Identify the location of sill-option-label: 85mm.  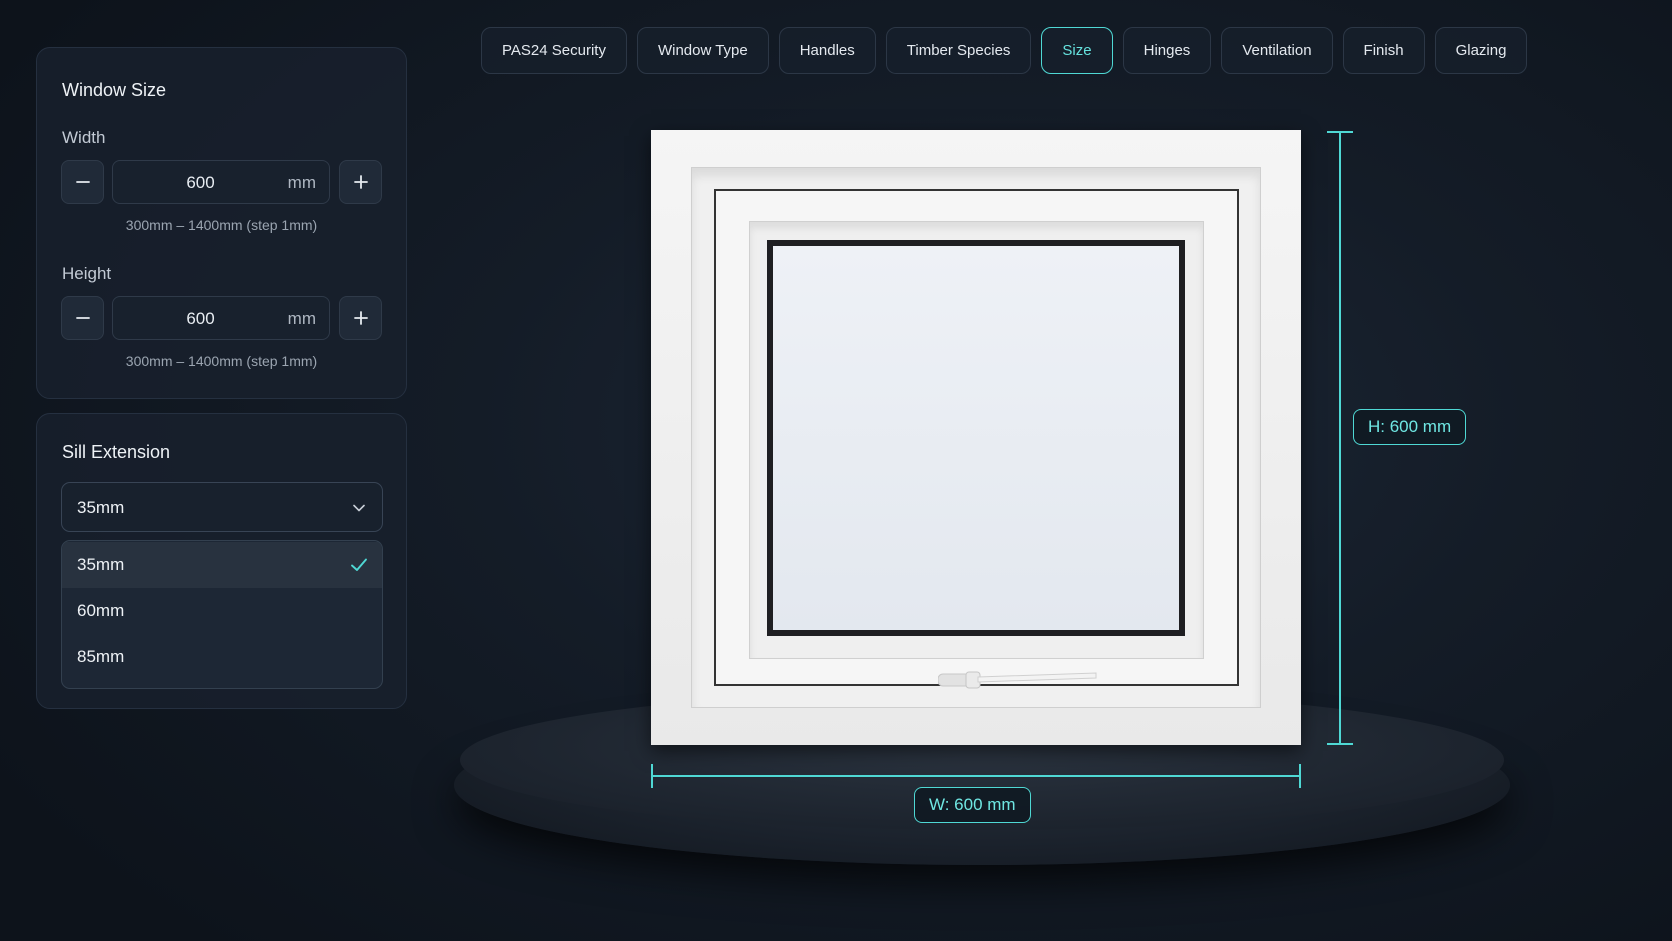
(101, 656).